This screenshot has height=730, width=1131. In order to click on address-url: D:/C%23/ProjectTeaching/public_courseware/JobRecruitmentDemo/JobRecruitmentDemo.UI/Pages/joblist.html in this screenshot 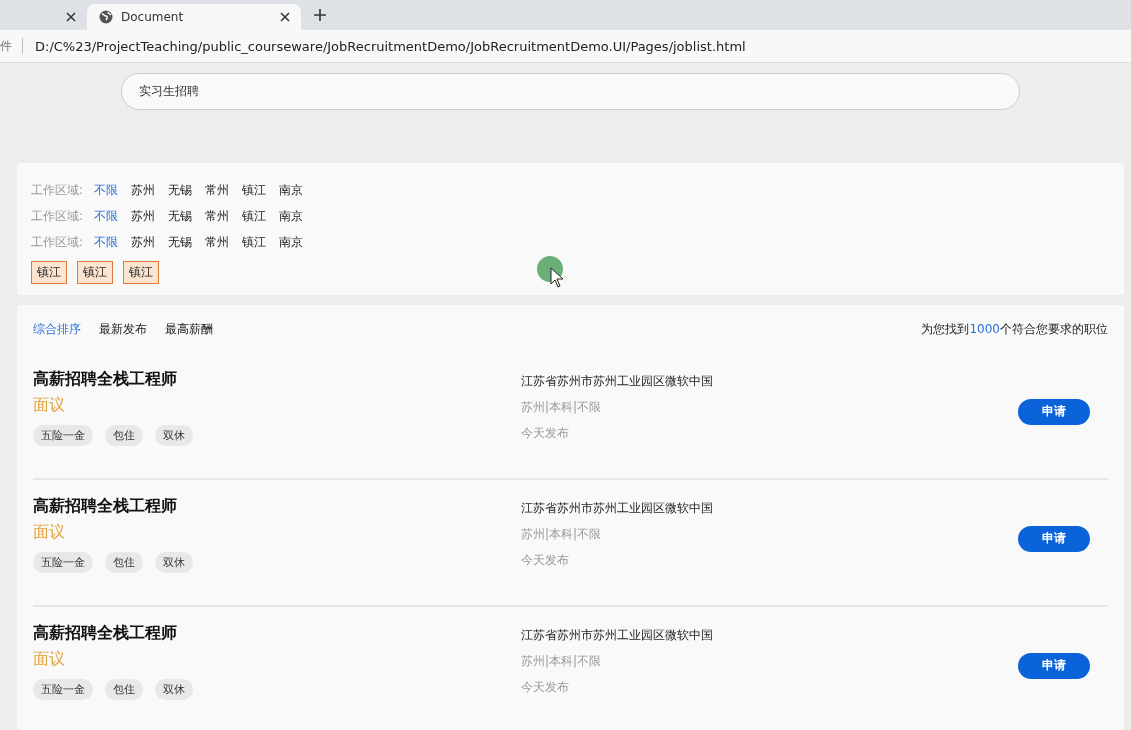, I will do `click(390, 46)`.